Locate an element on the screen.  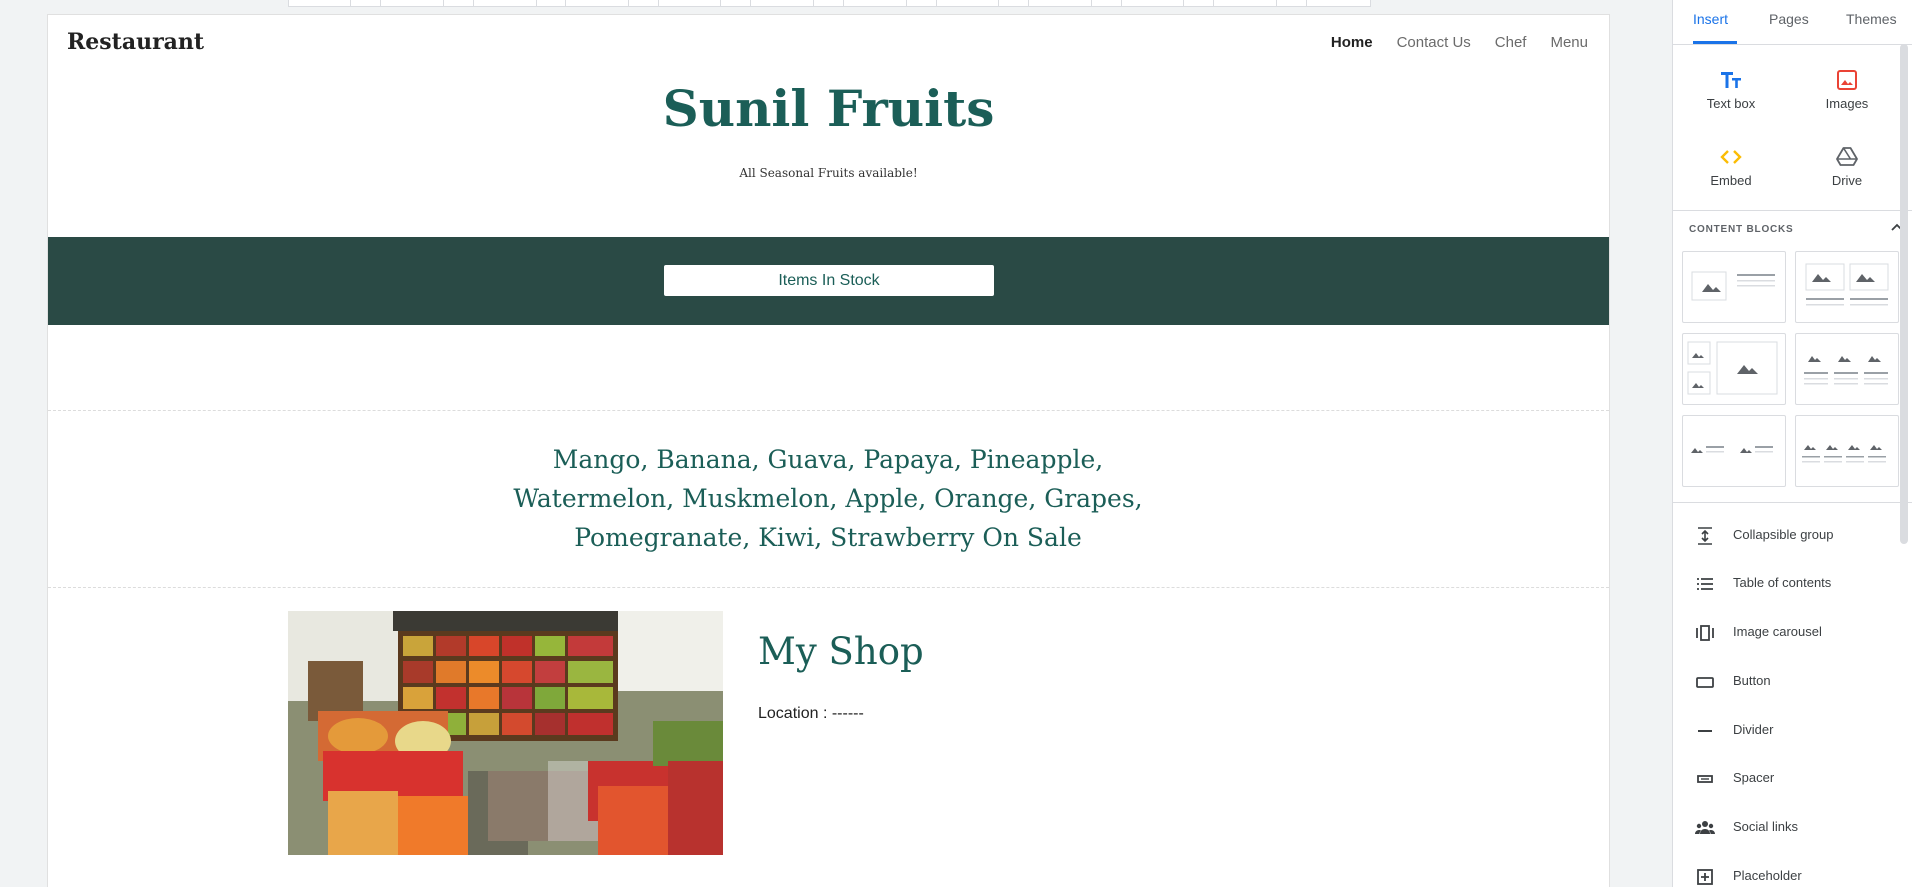
fruit-stall-image is located at coordinates (505, 733).